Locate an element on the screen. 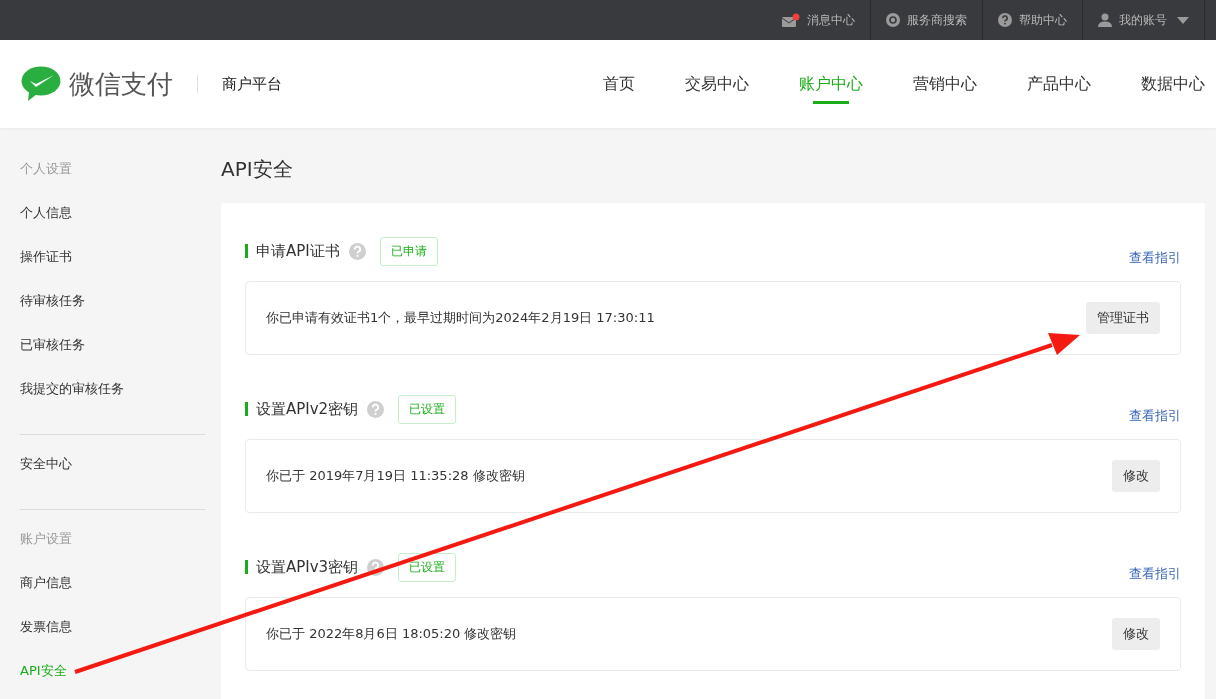 The width and height of the screenshot is (1216, 699). brand-name: 微信支付 is located at coordinates (121, 84).